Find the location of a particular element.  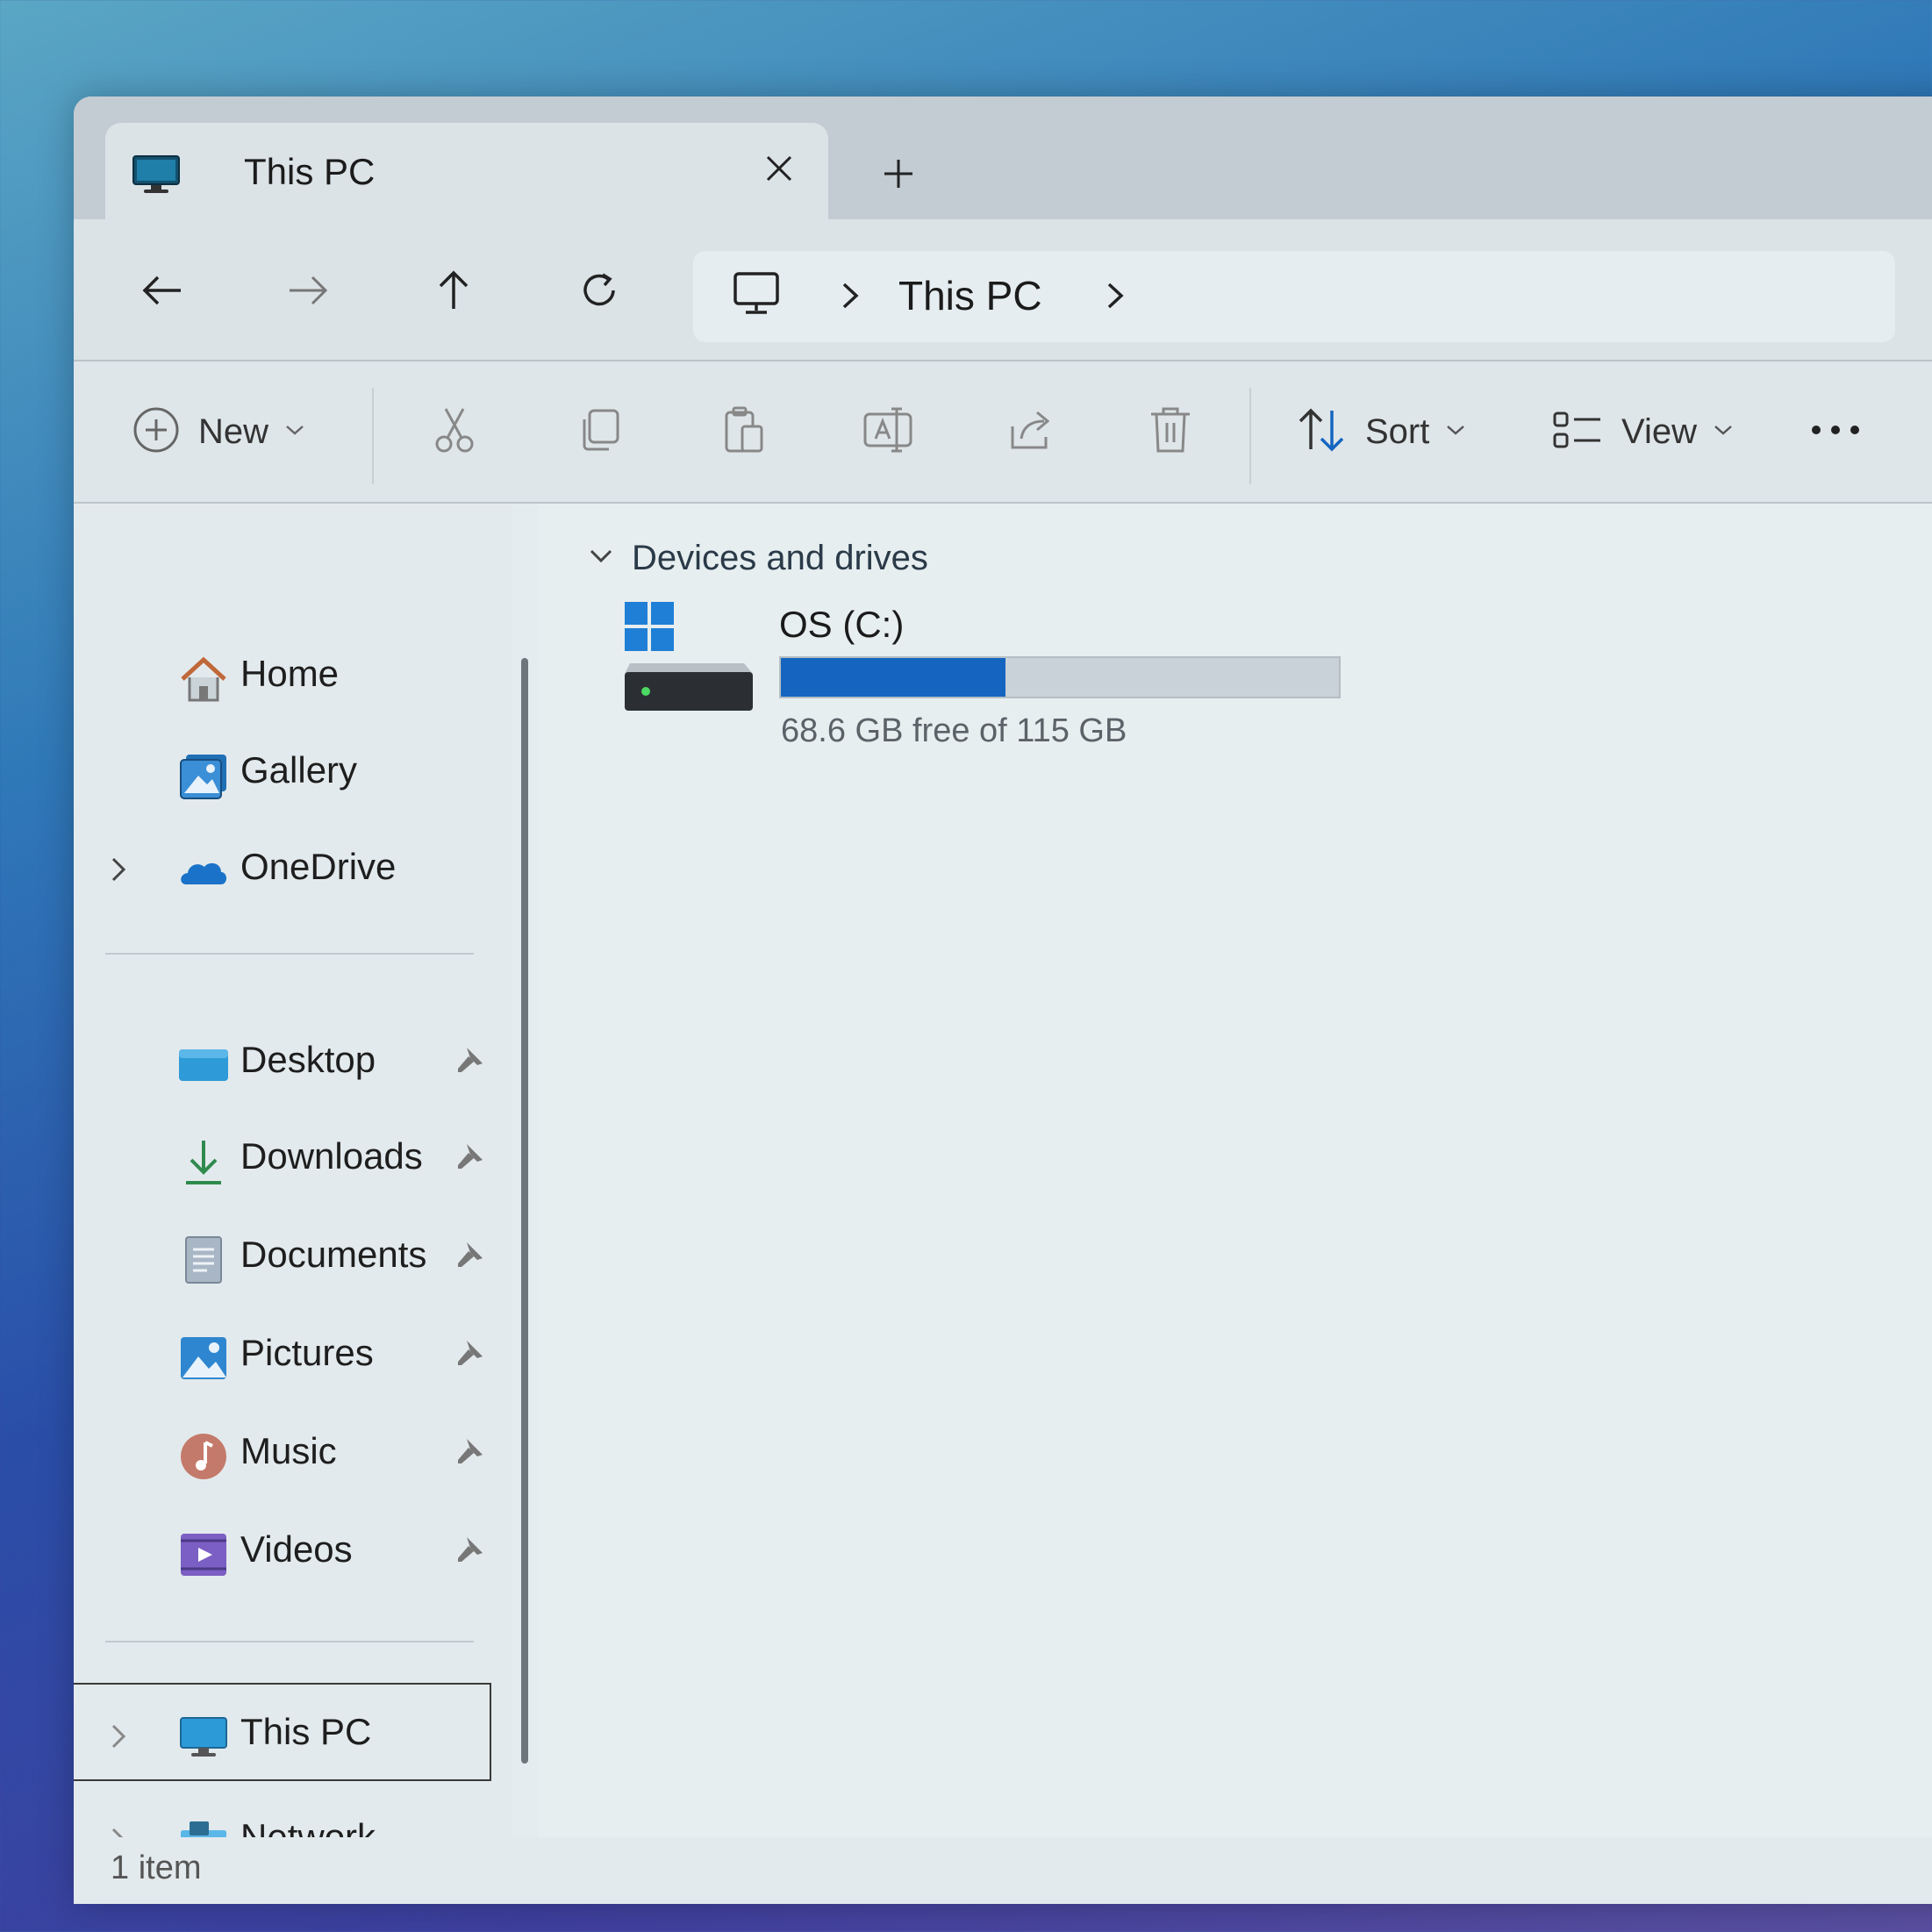

sidebar-item-videos: Videos is located at coordinates (284, 1550).